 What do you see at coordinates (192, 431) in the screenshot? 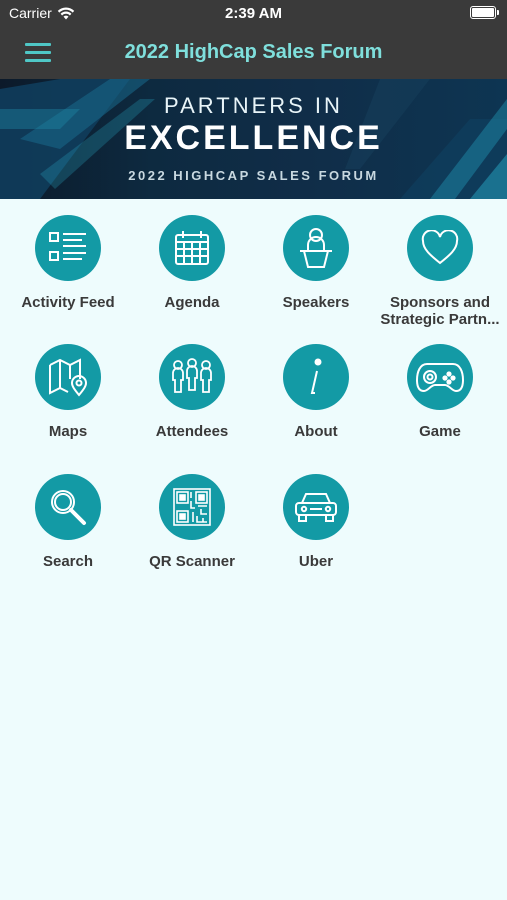
I see `tile-label: Attendees` at bounding box center [192, 431].